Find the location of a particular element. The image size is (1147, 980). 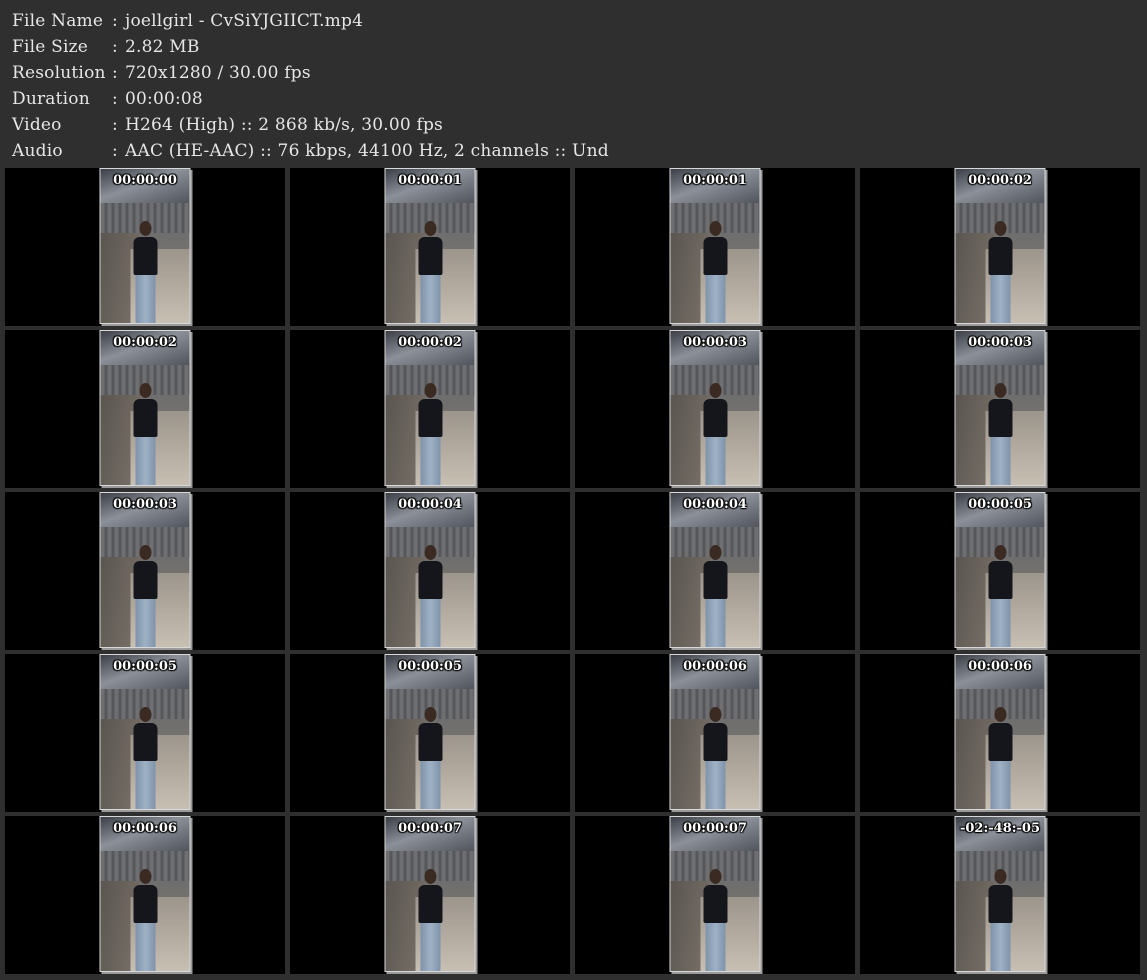

video-frame-thumbnail: 00:00:07 is located at coordinates (430, 894).